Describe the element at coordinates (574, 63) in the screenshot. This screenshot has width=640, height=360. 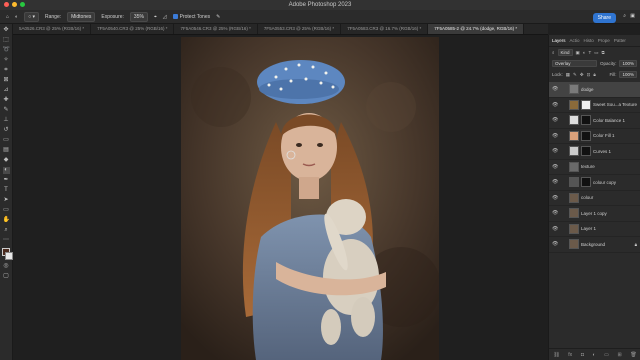
I see `blend-mode-select: Overlay` at that location.